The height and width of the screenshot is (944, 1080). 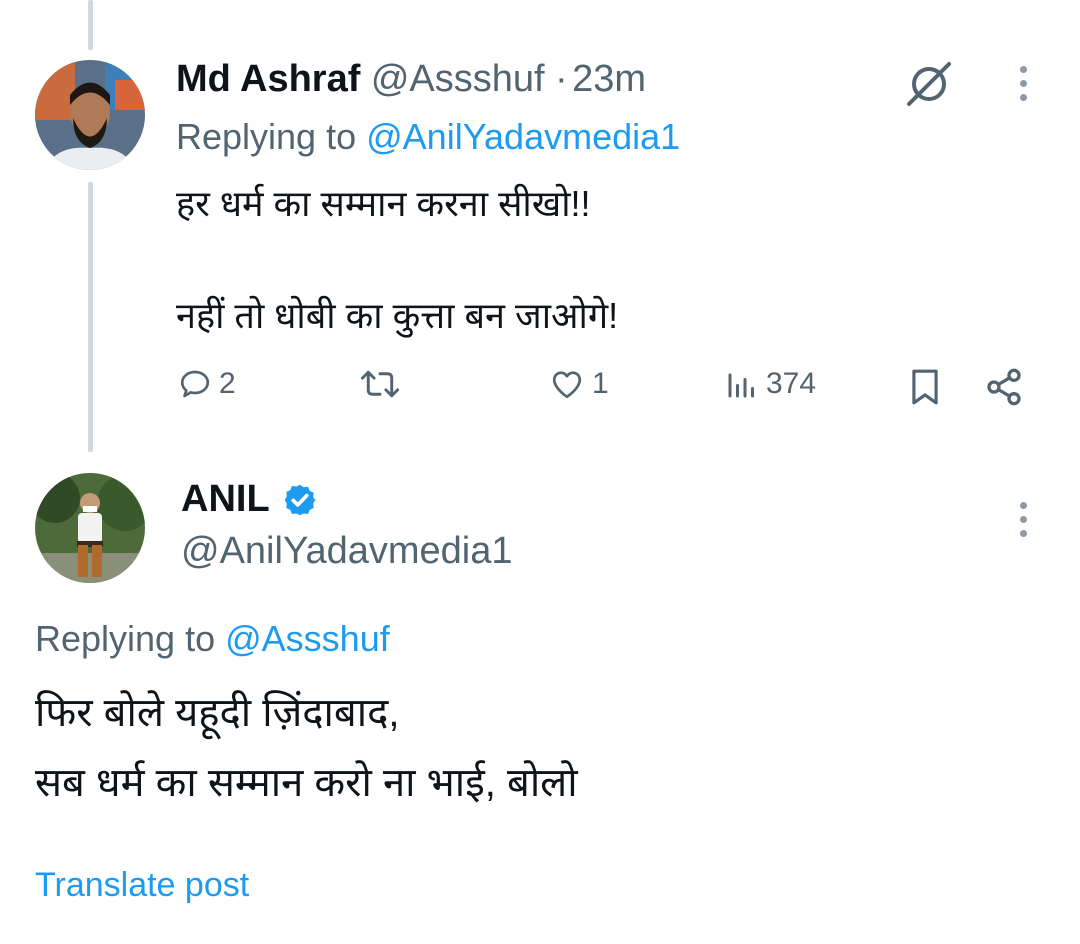 I want to click on reply-count: 2, so click(x=227, y=383).